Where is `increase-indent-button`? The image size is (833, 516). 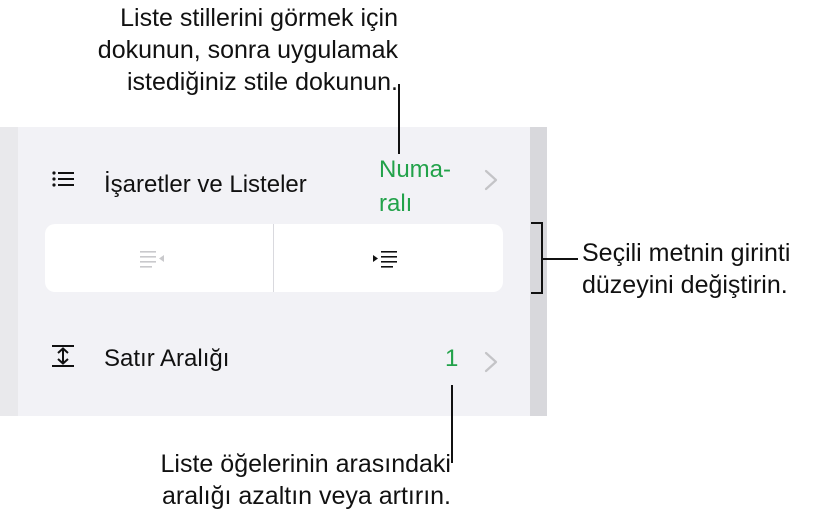 increase-indent-button is located at coordinates (388, 258).